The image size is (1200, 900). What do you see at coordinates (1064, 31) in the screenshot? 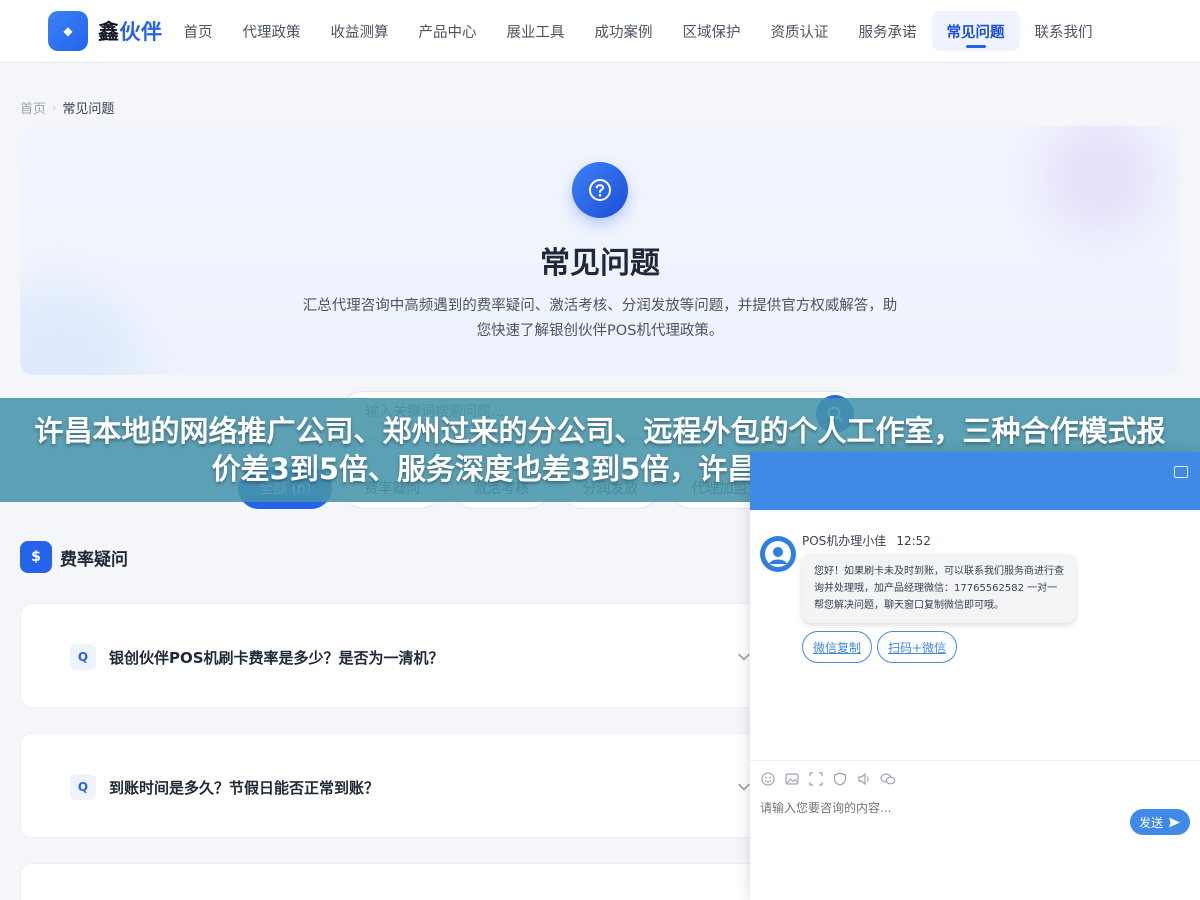
I see `nav-item-contact: 联系我们` at bounding box center [1064, 31].